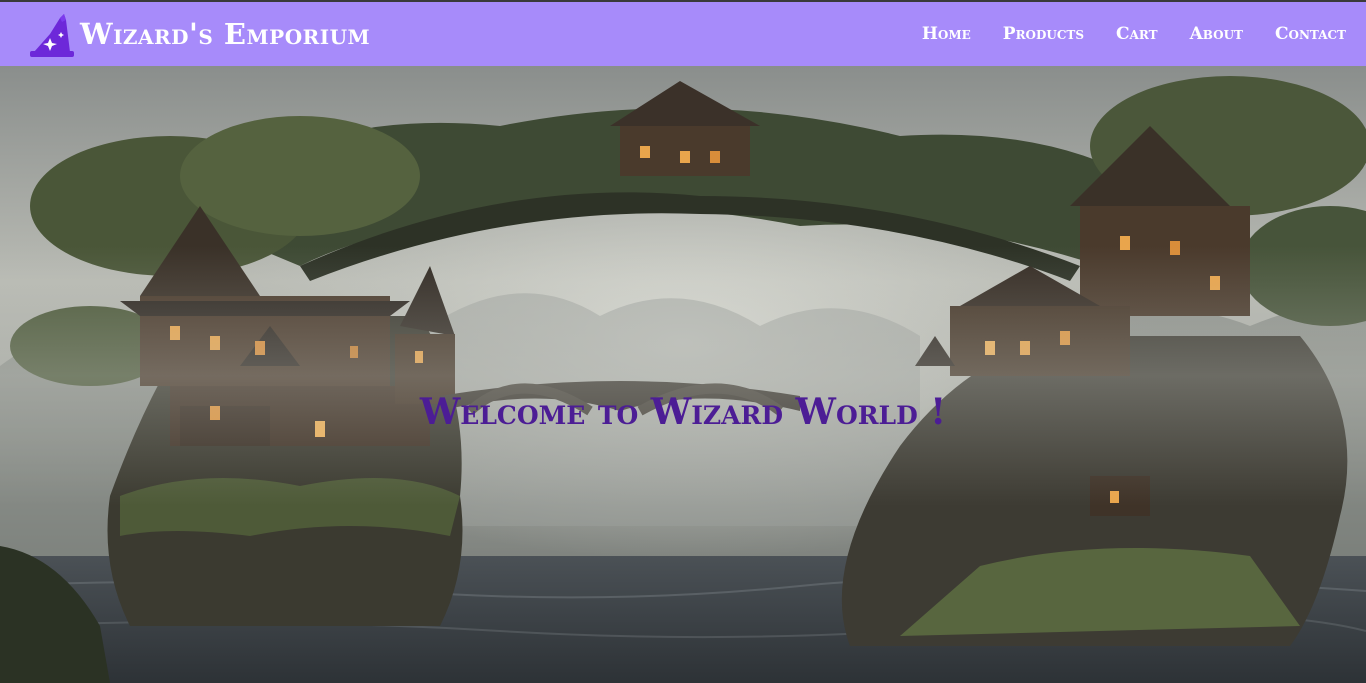  I want to click on brand-name: Wizard's Emporium, so click(225, 34).